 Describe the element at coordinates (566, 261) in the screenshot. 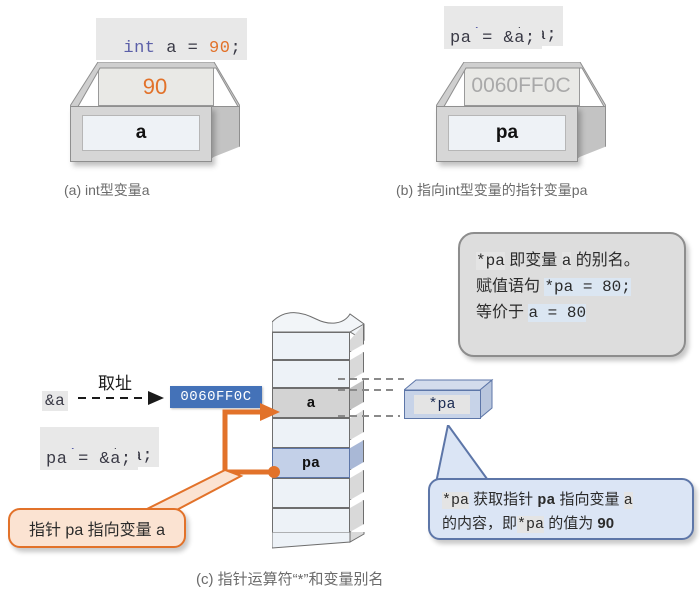

I see `alias-note-line1-var: a` at that location.